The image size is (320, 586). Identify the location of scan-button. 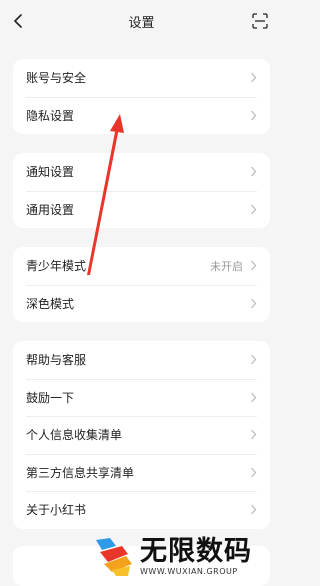
(260, 21).